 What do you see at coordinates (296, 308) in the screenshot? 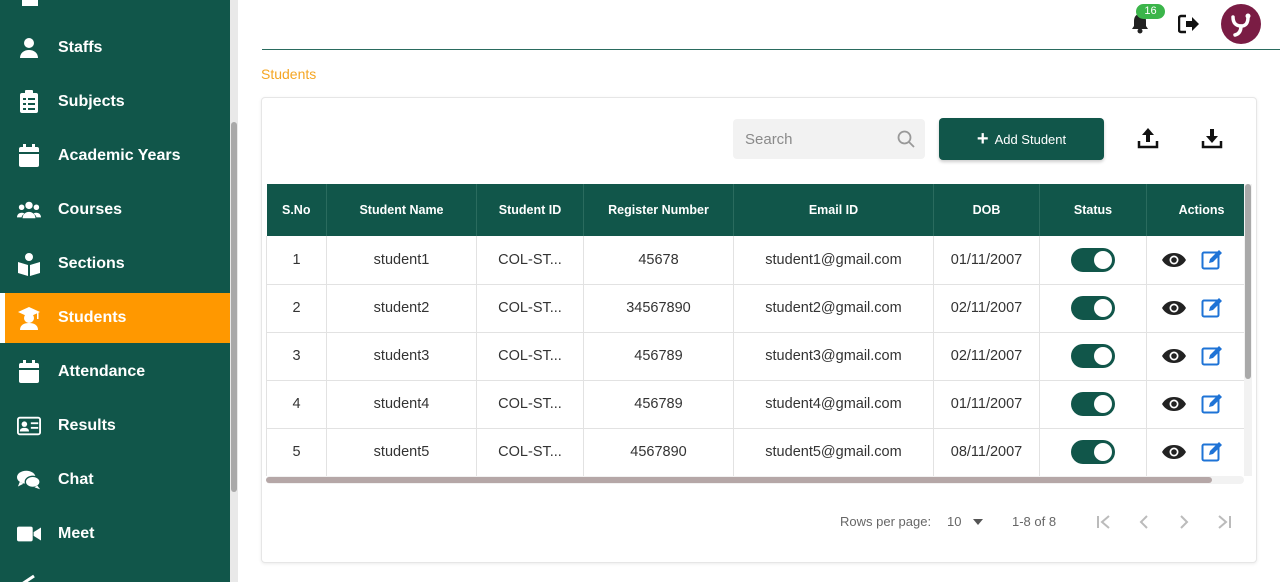
I see `cell-sno: 2` at bounding box center [296, 308].